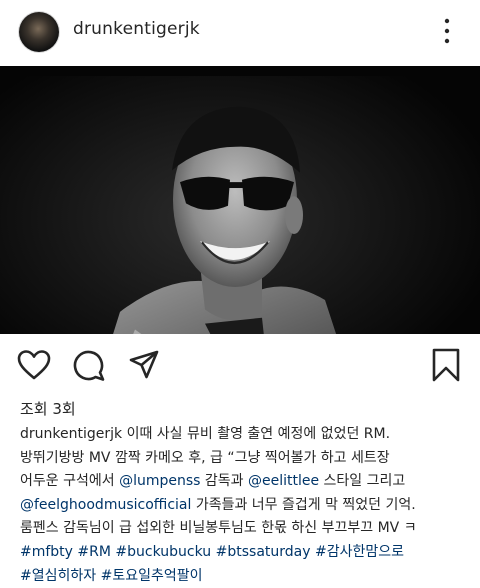 The width and height of the screenshot is (480, 588). What do you see at coordinates (70, 481) in the screenshot?
I see `caption-text: 어두운 구석에서` at bounding box center [70, 481].